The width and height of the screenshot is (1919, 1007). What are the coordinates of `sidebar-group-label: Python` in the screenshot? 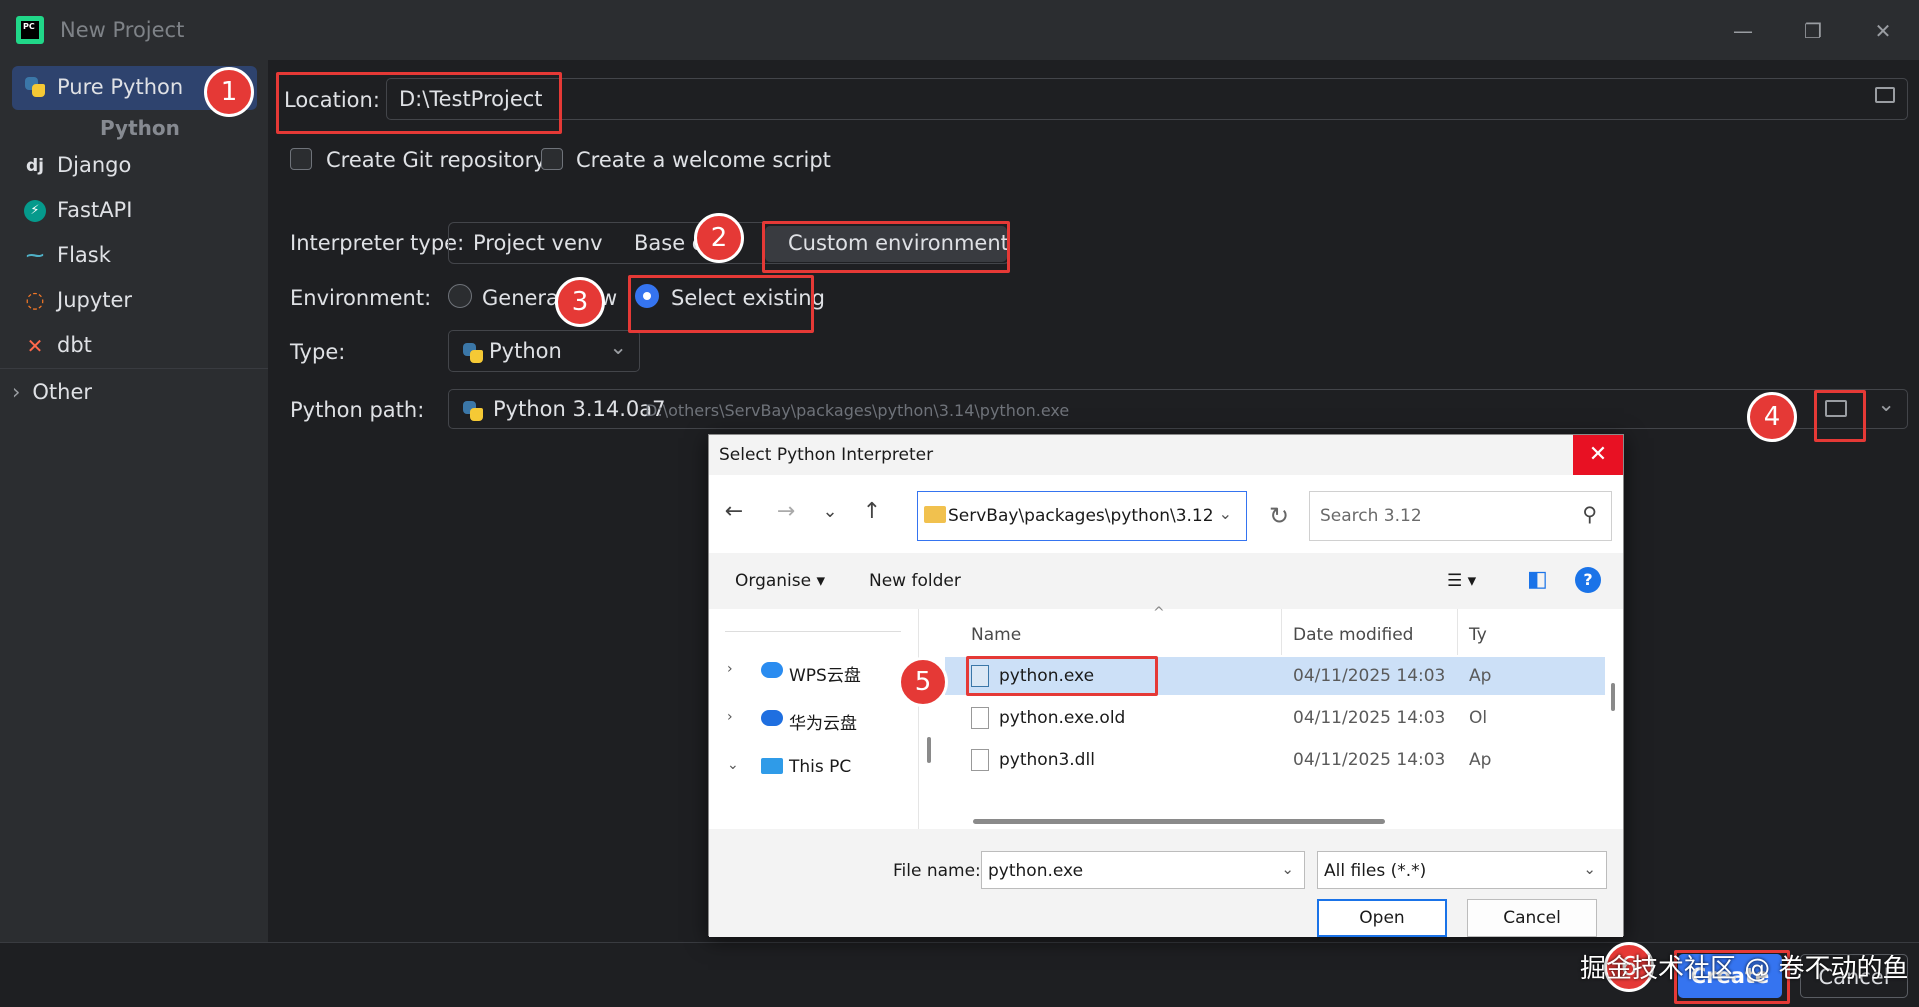 It's located at (140, 128).